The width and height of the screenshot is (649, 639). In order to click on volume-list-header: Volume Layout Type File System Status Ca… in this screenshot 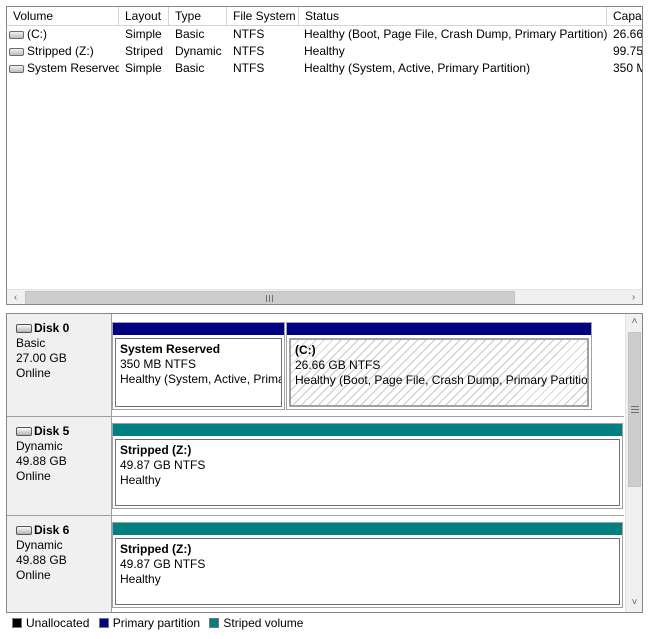, I will do `click(324, 16)`.